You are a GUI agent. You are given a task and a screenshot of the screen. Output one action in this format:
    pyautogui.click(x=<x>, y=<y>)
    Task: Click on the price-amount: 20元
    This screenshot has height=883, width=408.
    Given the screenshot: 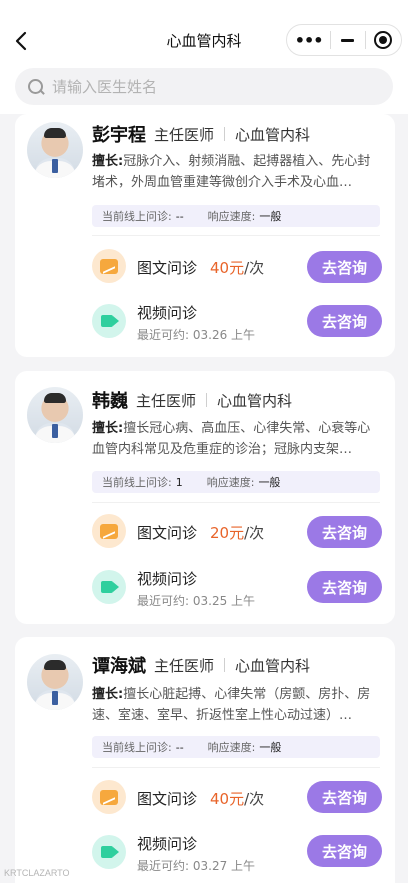 What is the action you would take?
    pyautogui.click(x=227, y=533)
    